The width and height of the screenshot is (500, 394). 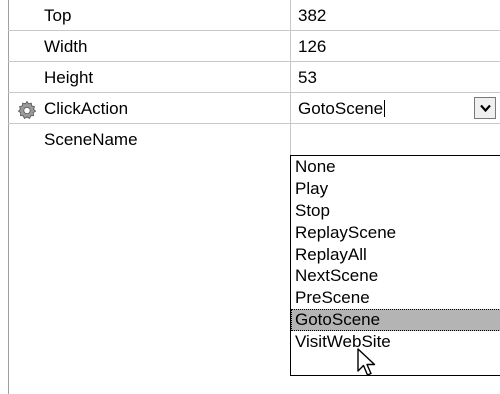 I want to click on property-value: 53, so click(x=307, y=78).